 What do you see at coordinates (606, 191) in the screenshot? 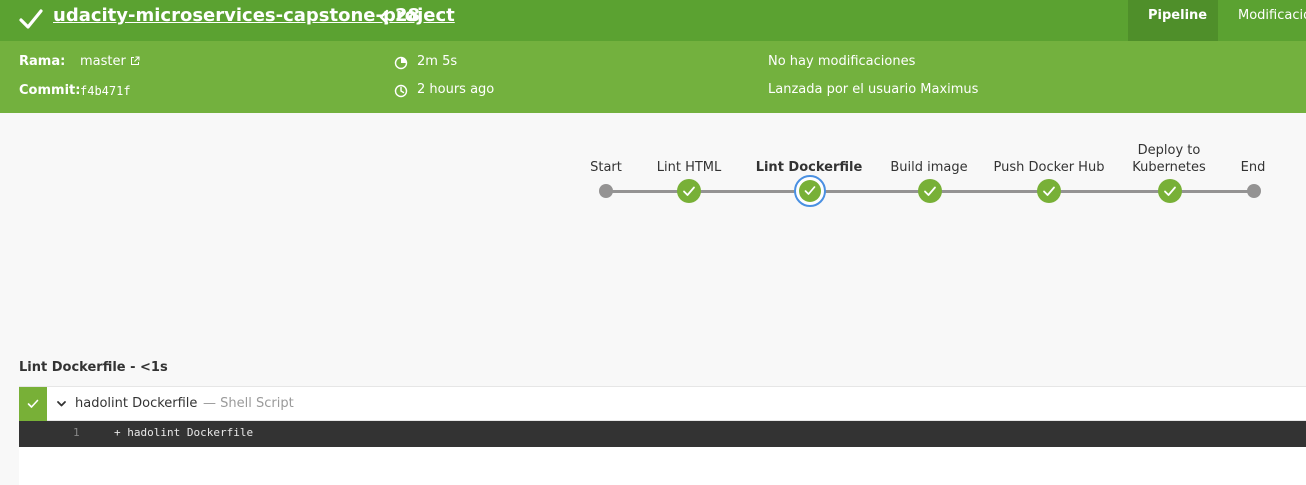
I see `stage-node-start` at bounding box center [606, 191].